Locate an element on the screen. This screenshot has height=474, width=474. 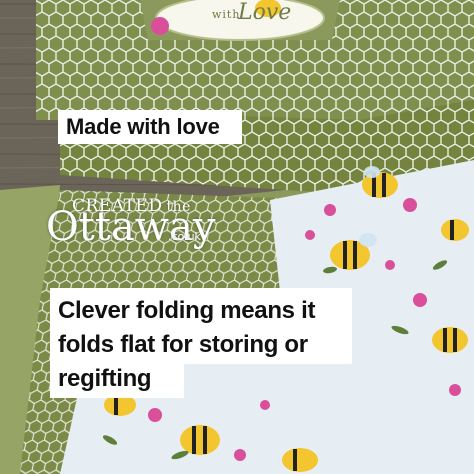
flower-icon is located at coordinates (160, 26).